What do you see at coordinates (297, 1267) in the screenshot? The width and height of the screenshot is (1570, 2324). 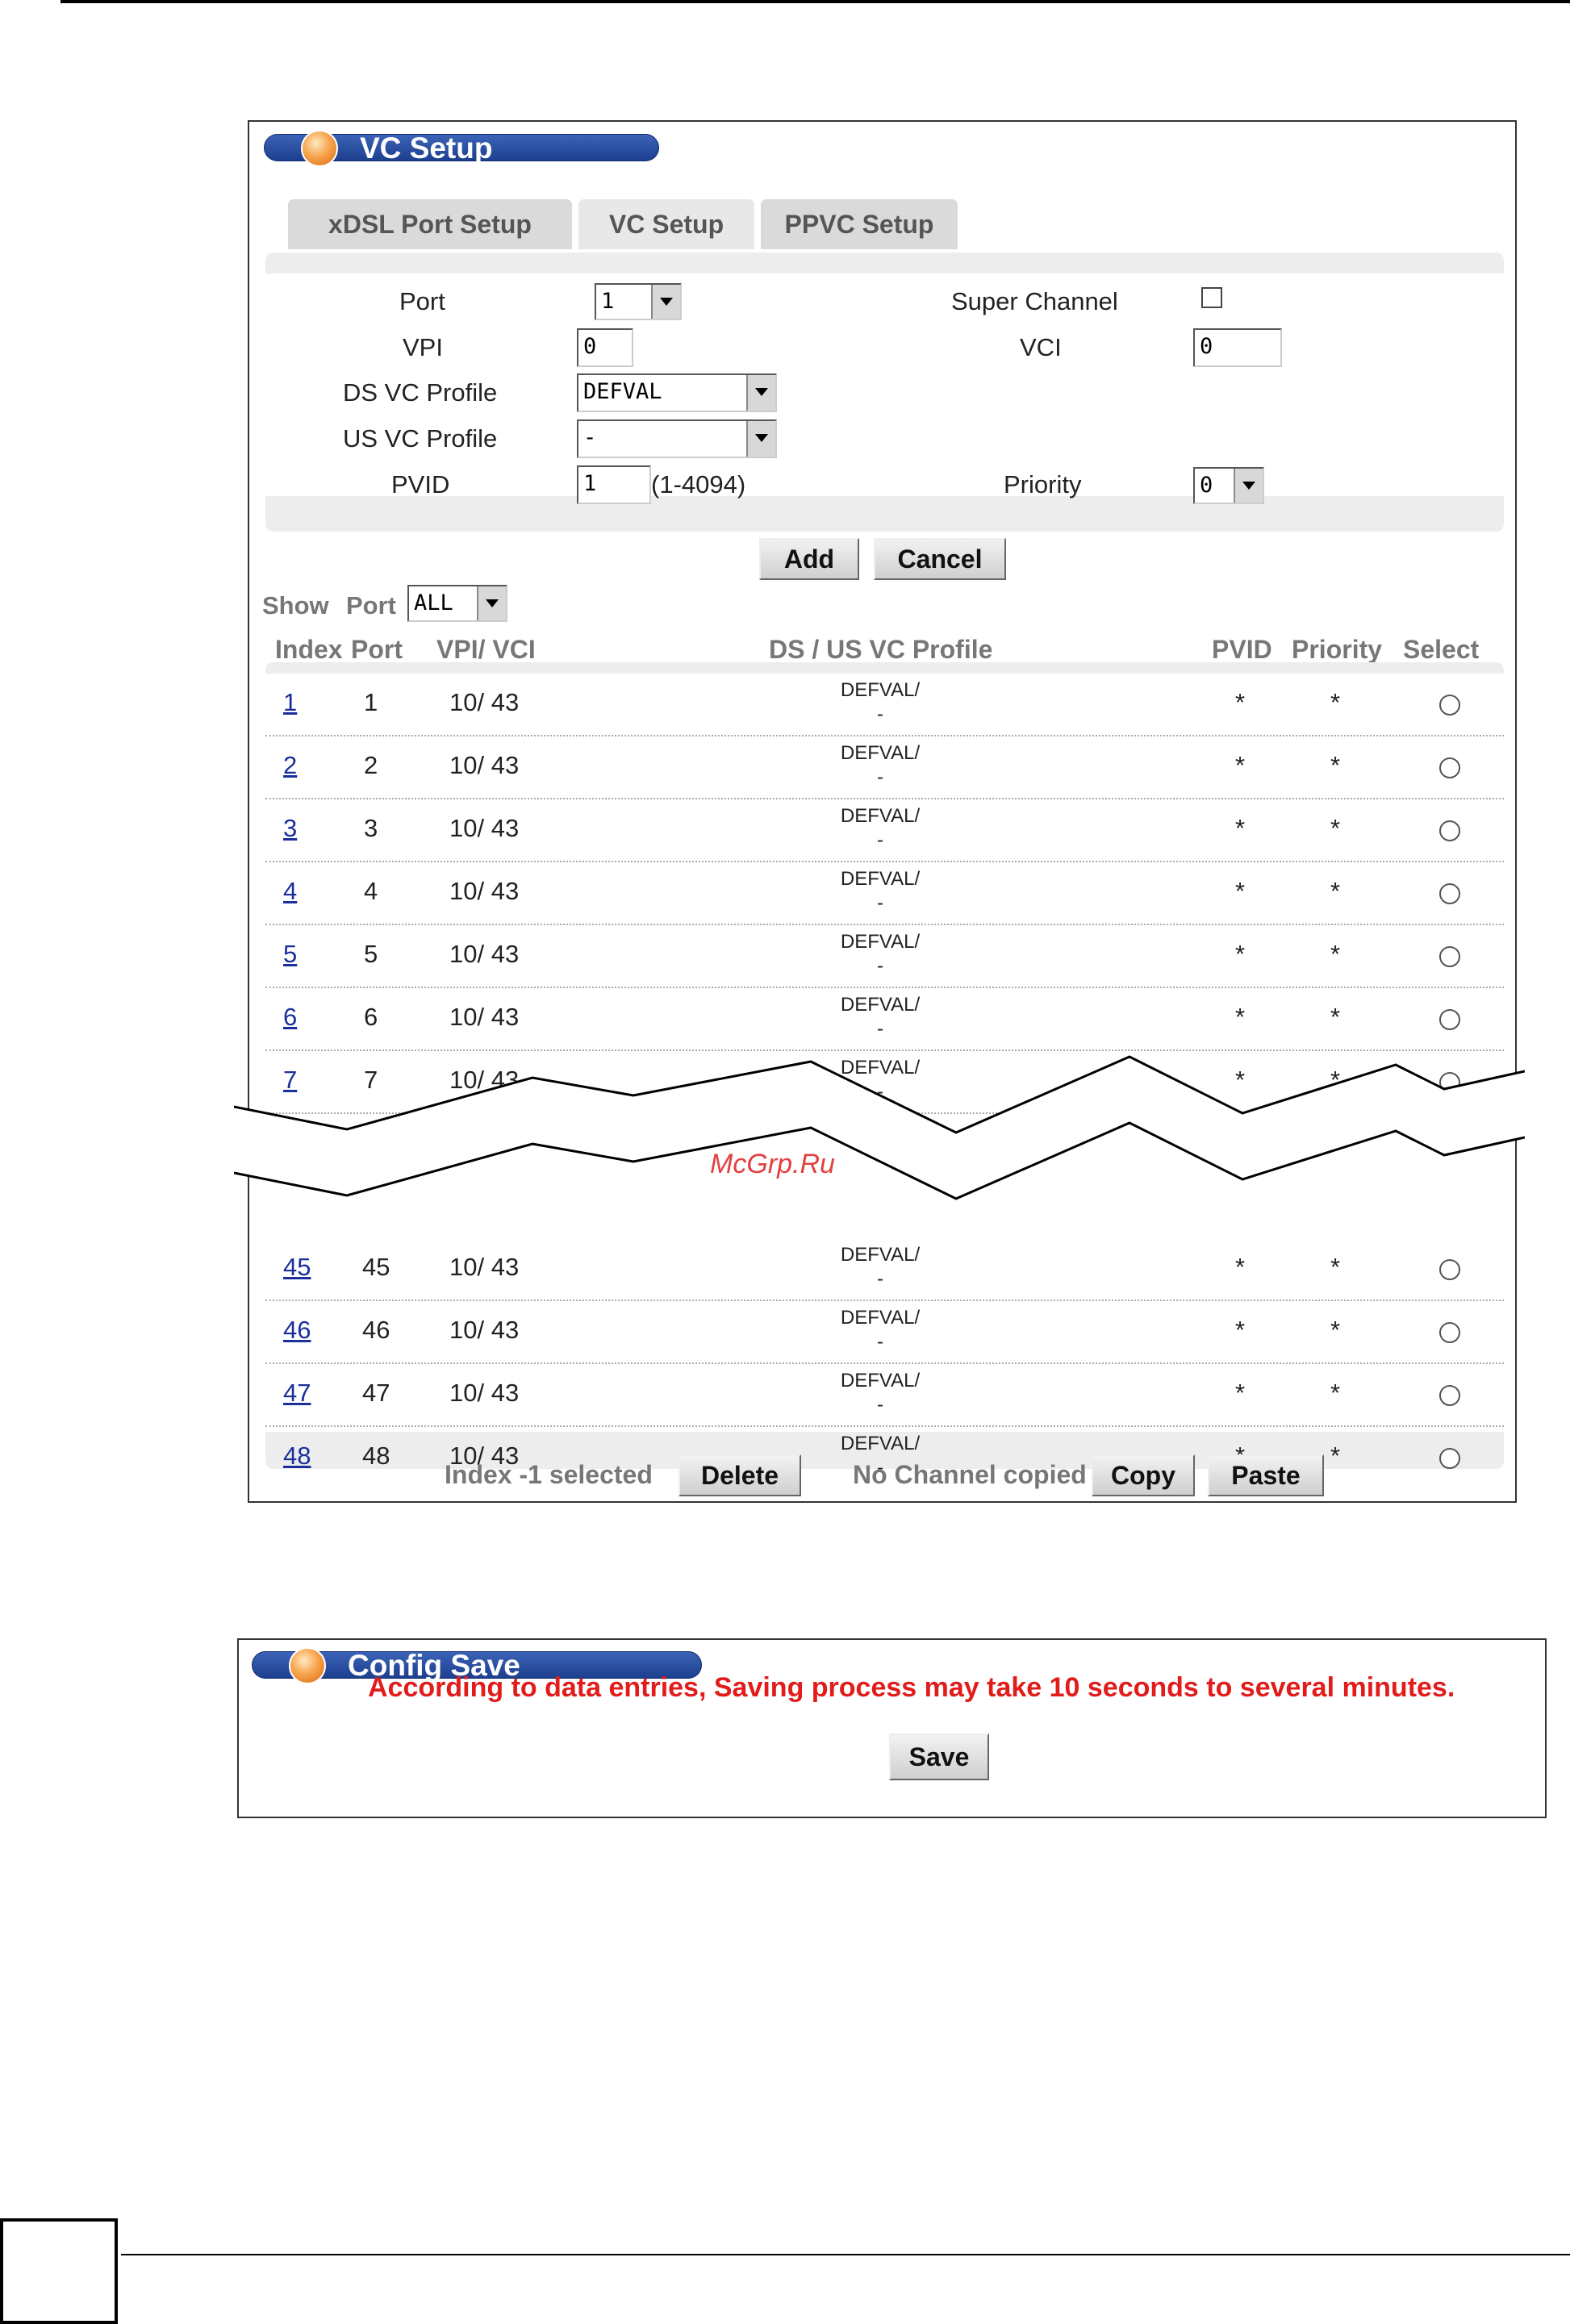 I see `index-link: 45` at bounding box center [297, 1267].